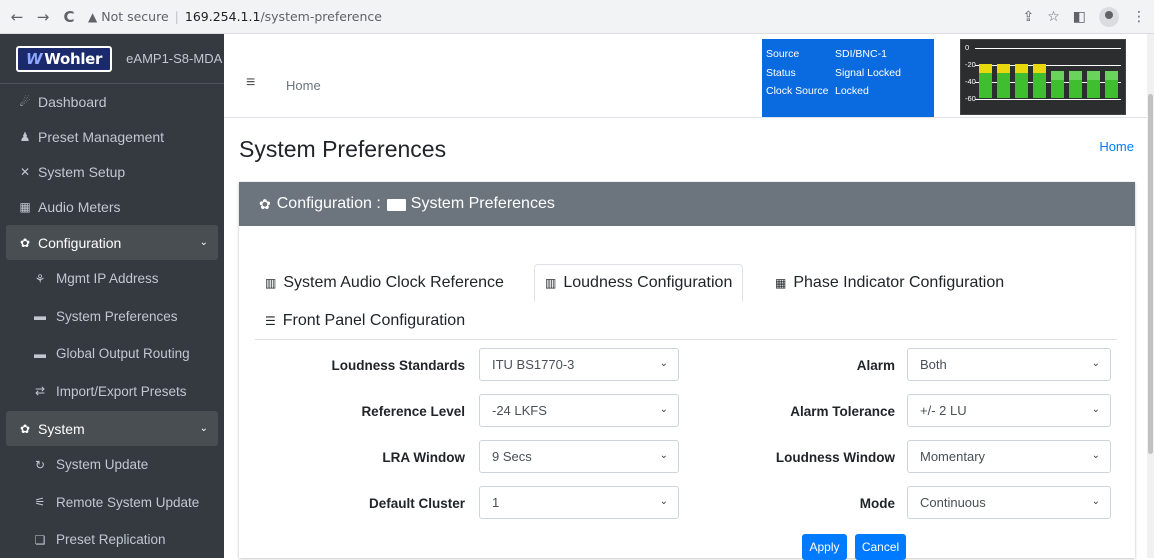  I want to click on browser-actions: ⇪ ☆ ◧ ⋮, so click(1084, 17).